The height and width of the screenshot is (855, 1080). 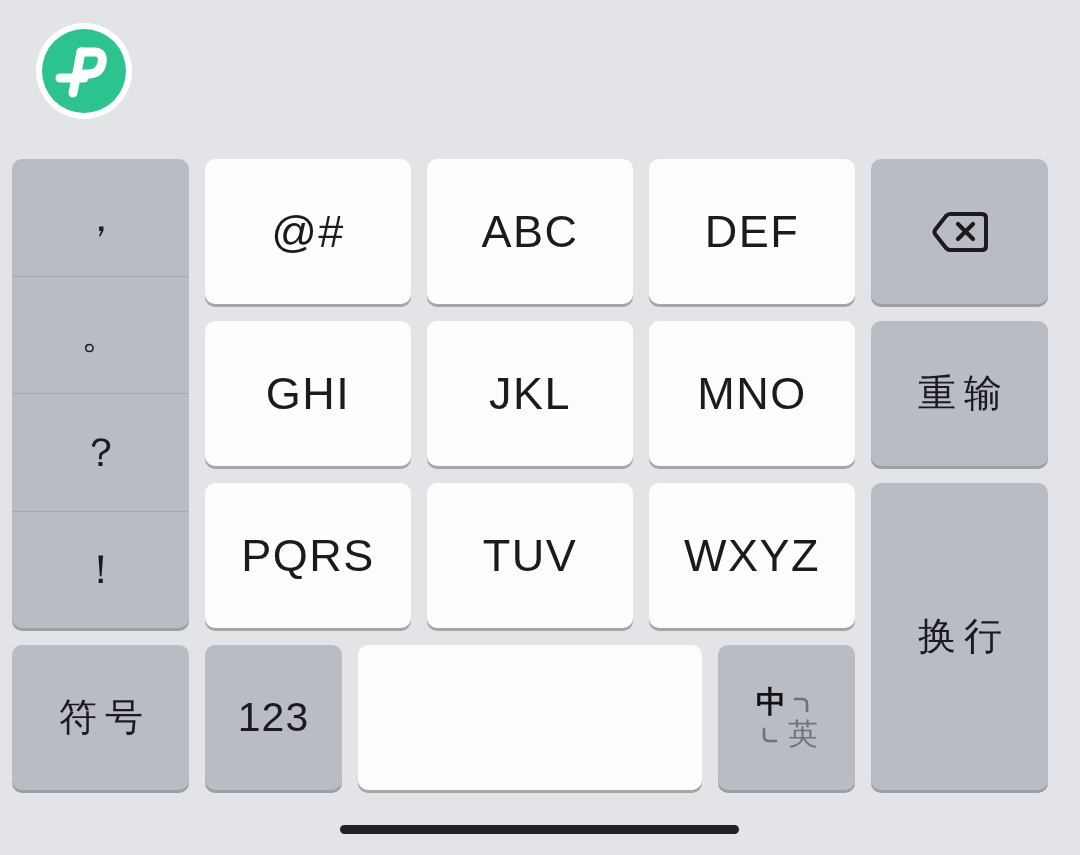 I want to click on language-option: 英, so click(x=802, y=733).